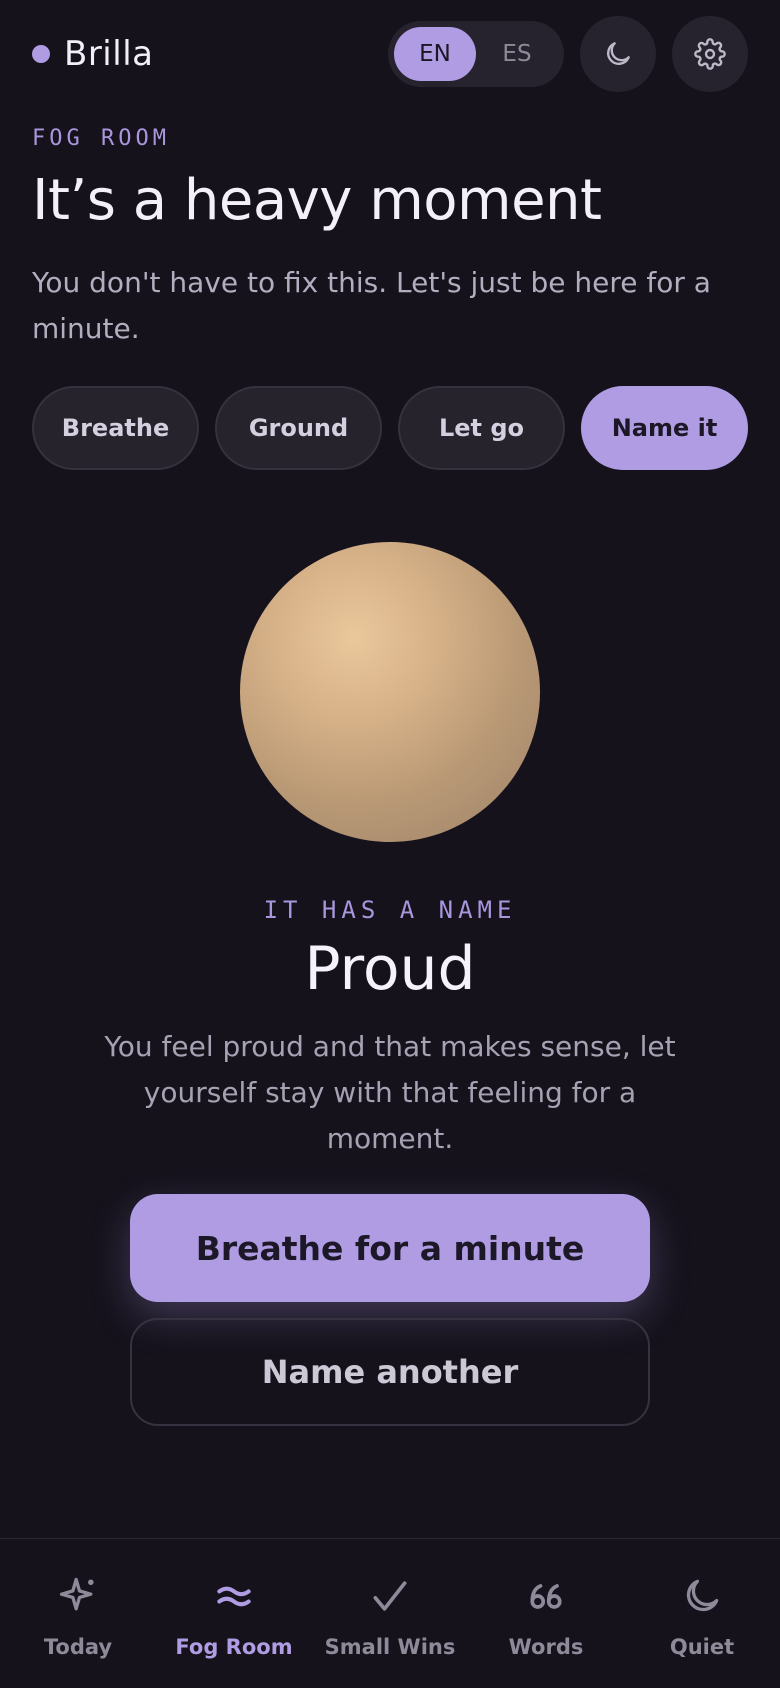  Describe the element at coordinates (435, 54) in the screenshot. I see `language-option-en: EN` at that location.